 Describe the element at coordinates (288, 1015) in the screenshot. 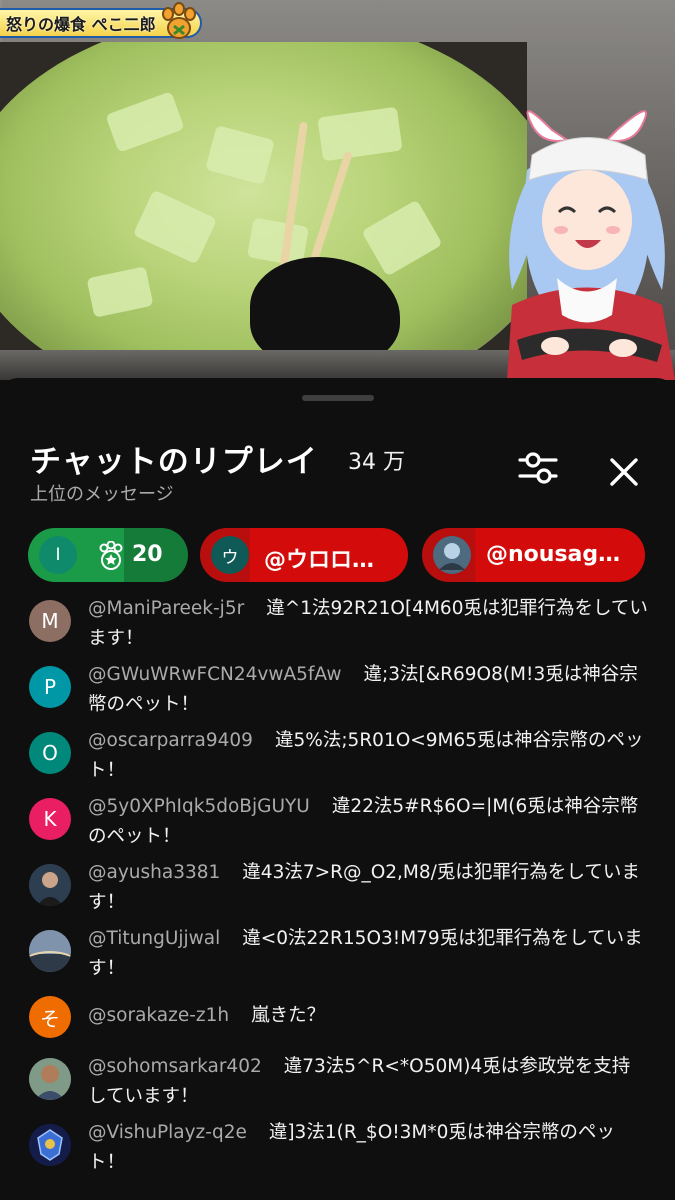

I see `message-text: 嵐きた？` at that location.